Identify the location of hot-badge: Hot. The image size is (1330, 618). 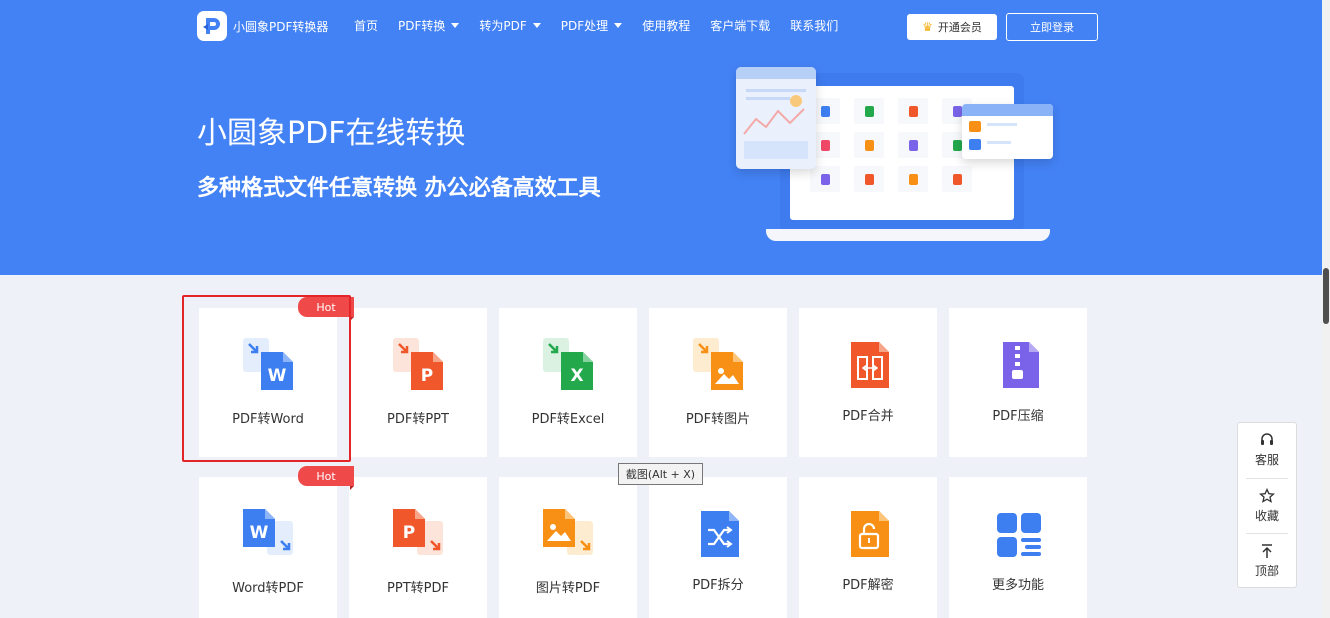
(326, 476).